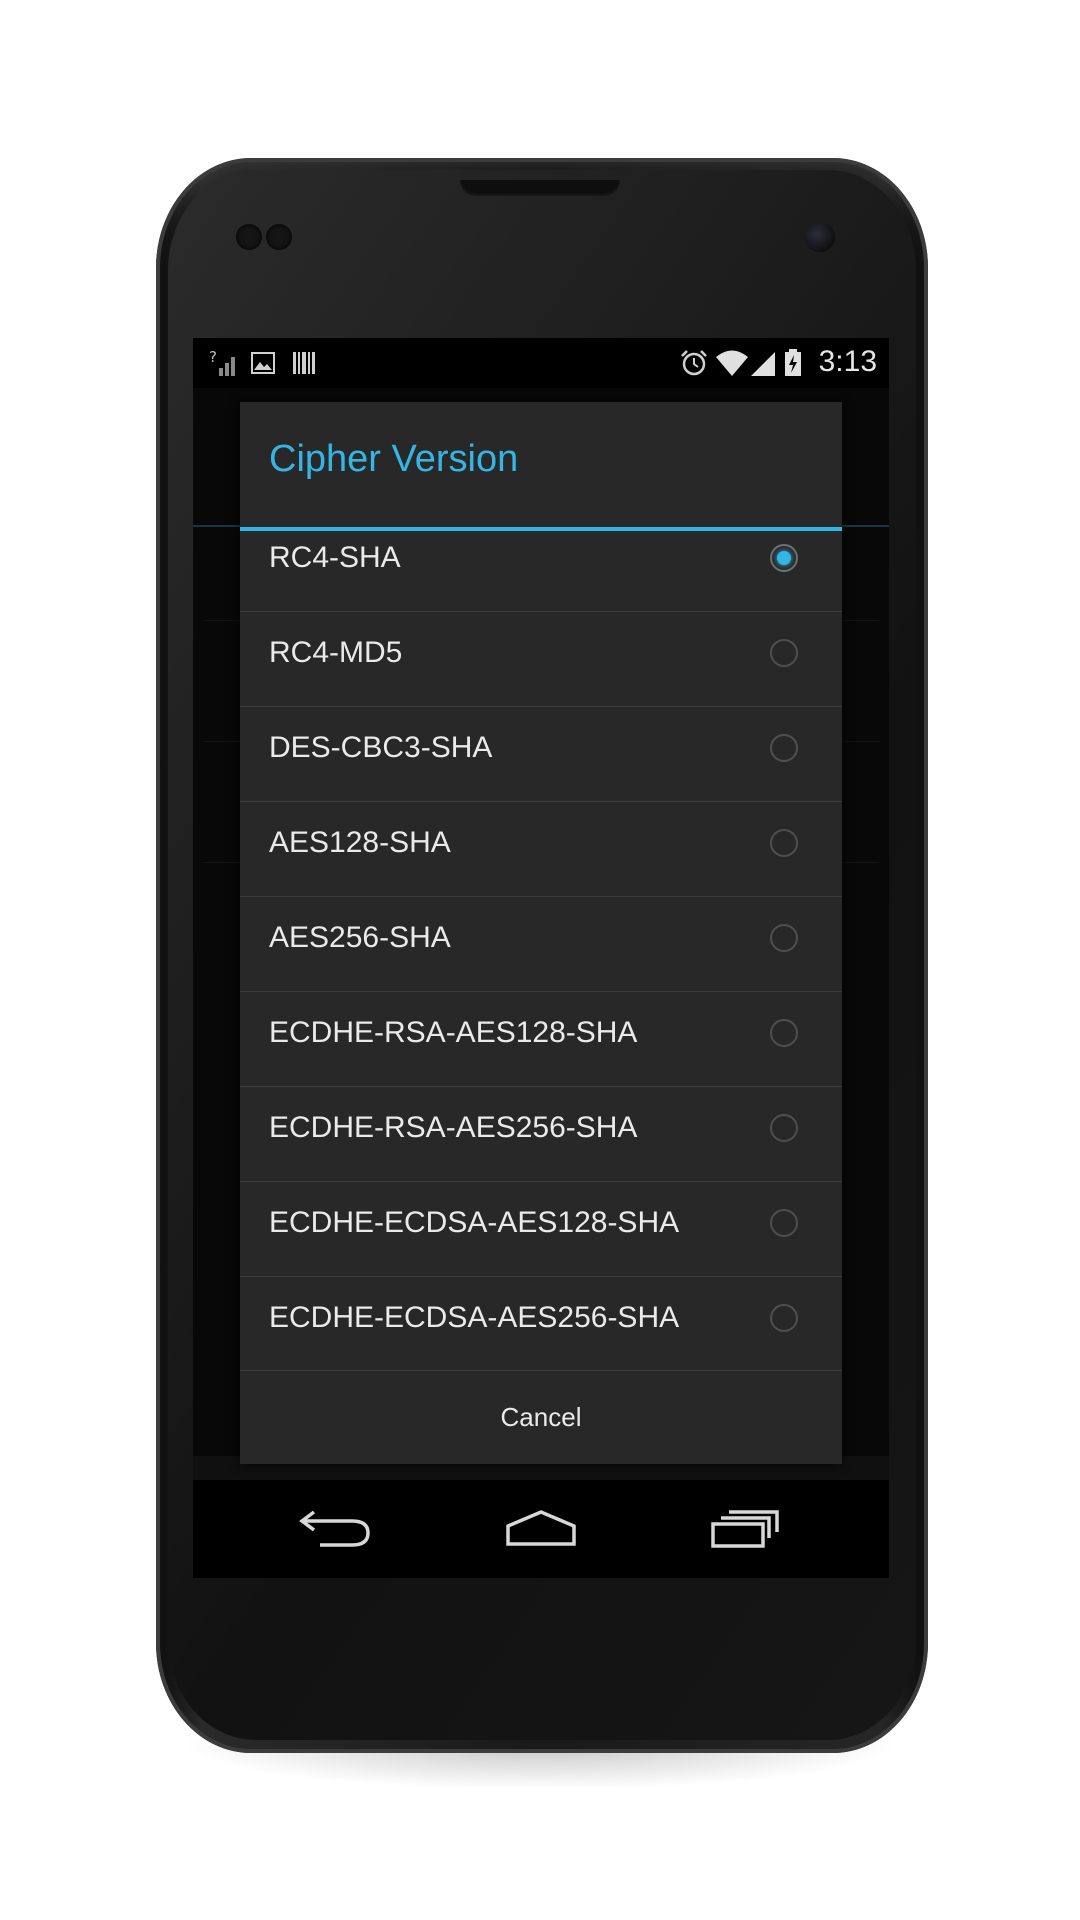 Image resolution: width=1080 pixels, height=1920 pixels. I want to click on list-item: RC4-SHA, so click(541, 571).